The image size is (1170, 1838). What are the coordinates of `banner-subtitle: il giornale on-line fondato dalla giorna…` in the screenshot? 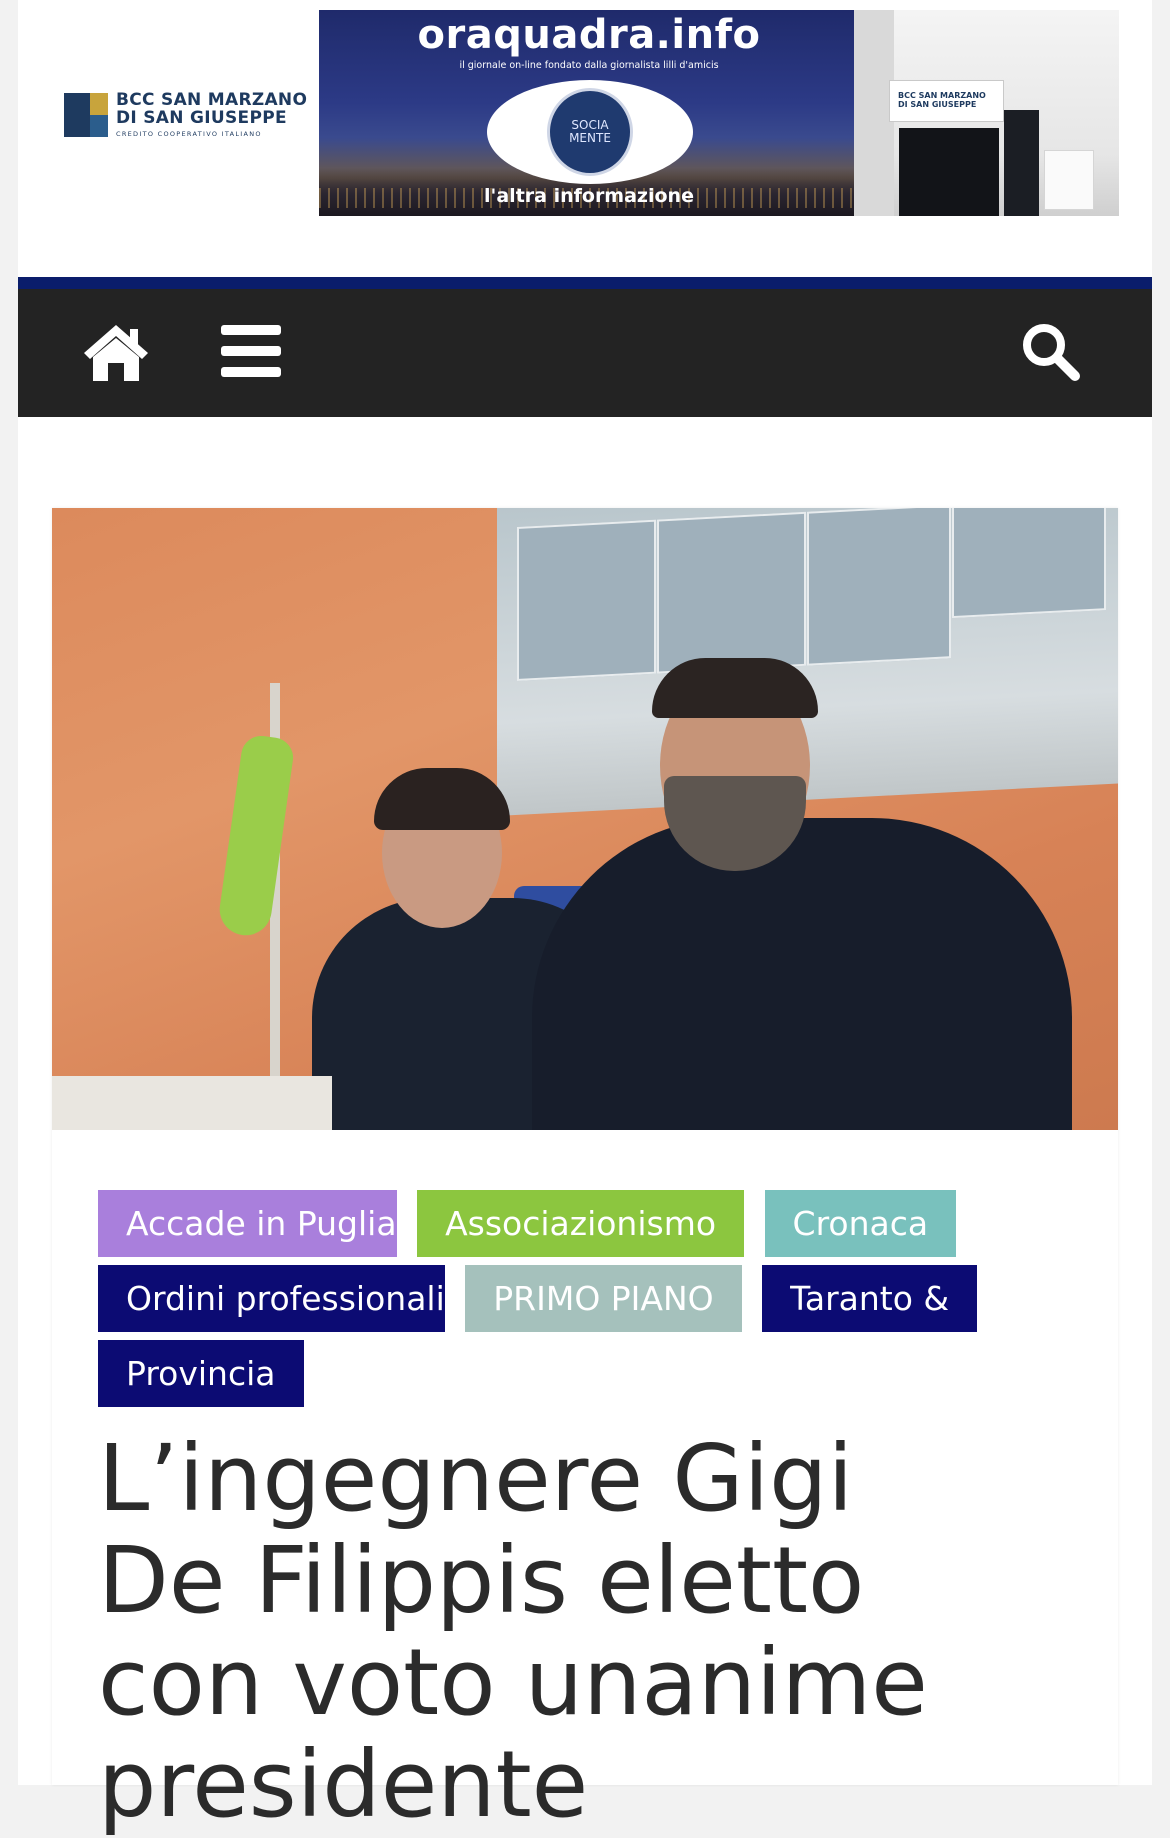 It's located at (589, 65).